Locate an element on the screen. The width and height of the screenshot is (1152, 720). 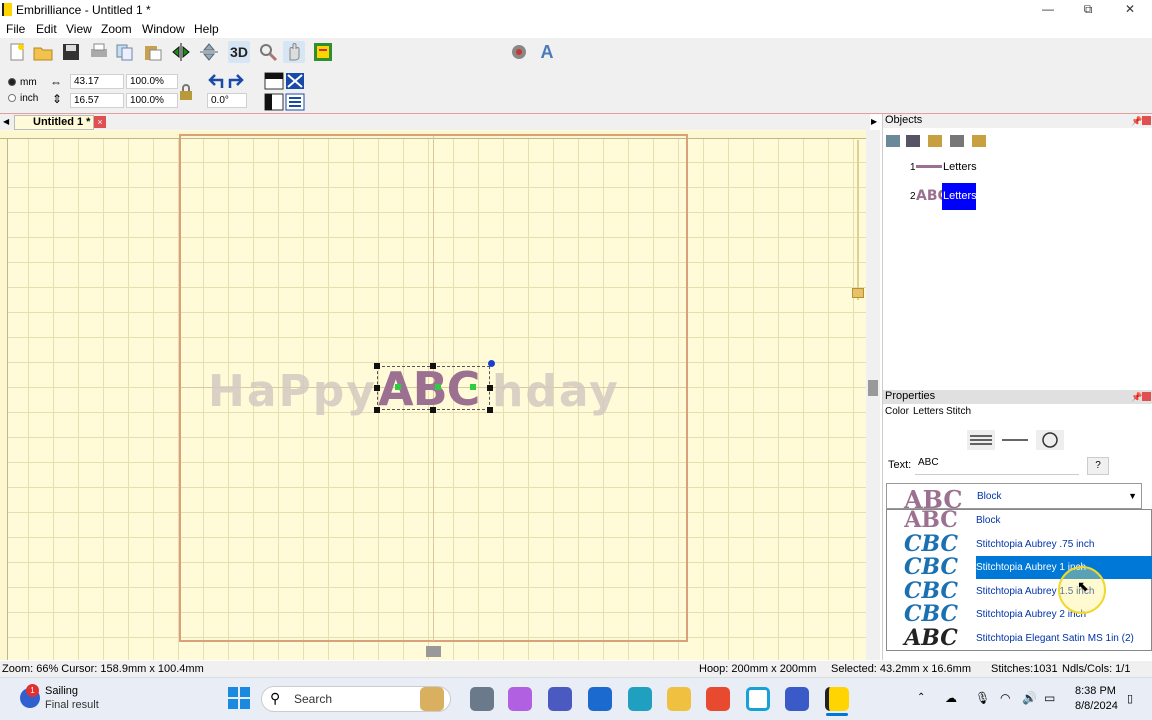
resize-handle-bm is located at coordinates (433, 410).